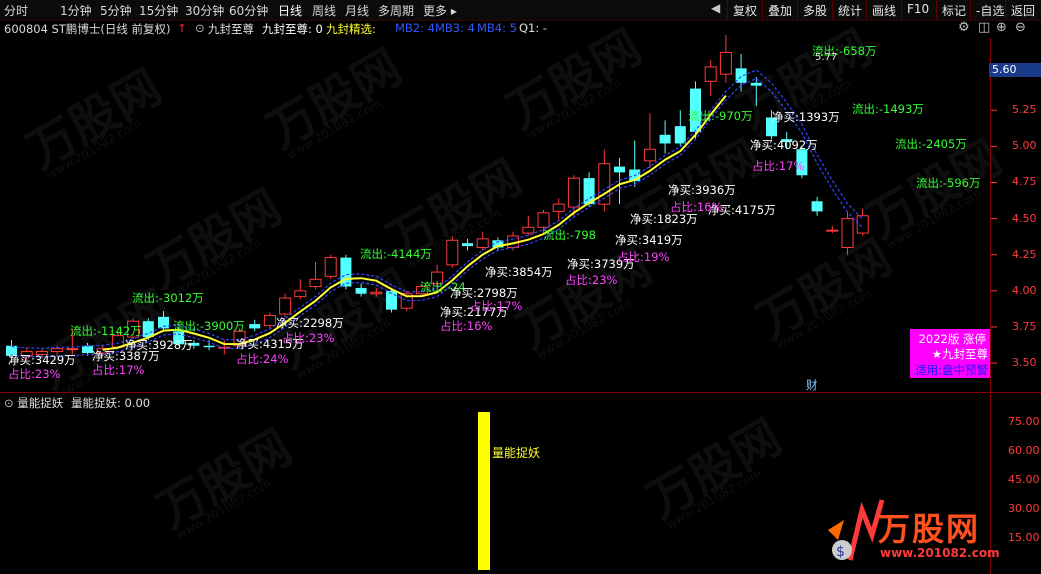  Describe the element at coordinates (929, 529) in the screenshot. I see `logo-text: 万股网` at that location.